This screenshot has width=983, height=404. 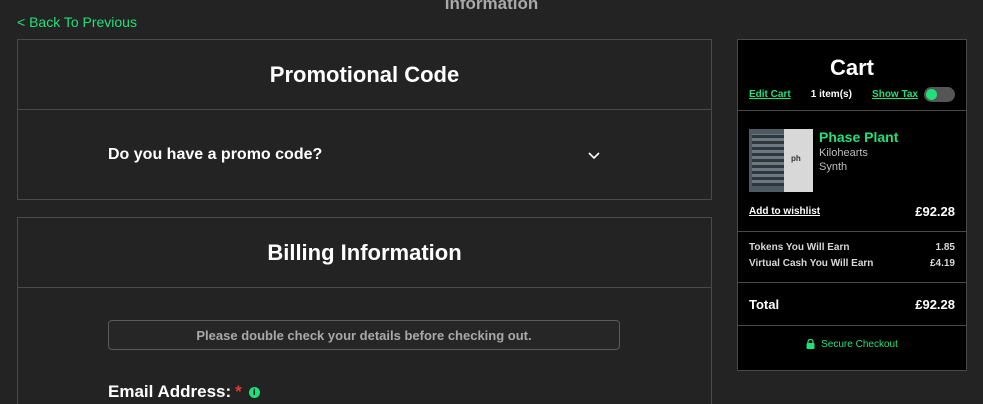 I want to click on item-price: £92.28, so click(x=935, y=211).